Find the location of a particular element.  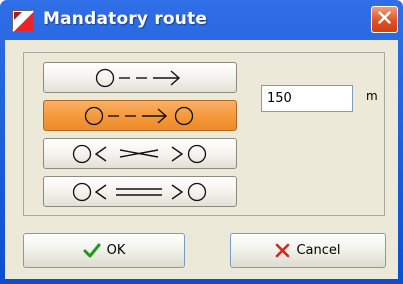

route-direction-only-icon is located at coordinates (140, 78).